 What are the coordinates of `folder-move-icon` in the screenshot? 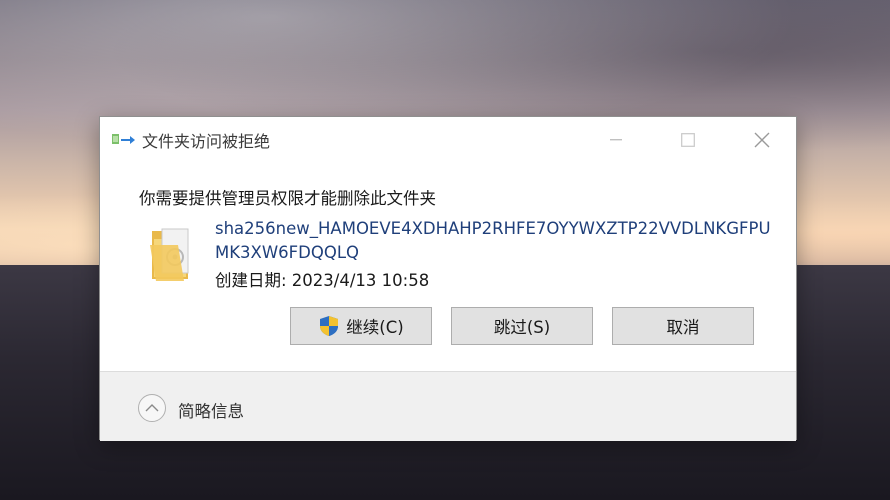 It's located at (123, 139).